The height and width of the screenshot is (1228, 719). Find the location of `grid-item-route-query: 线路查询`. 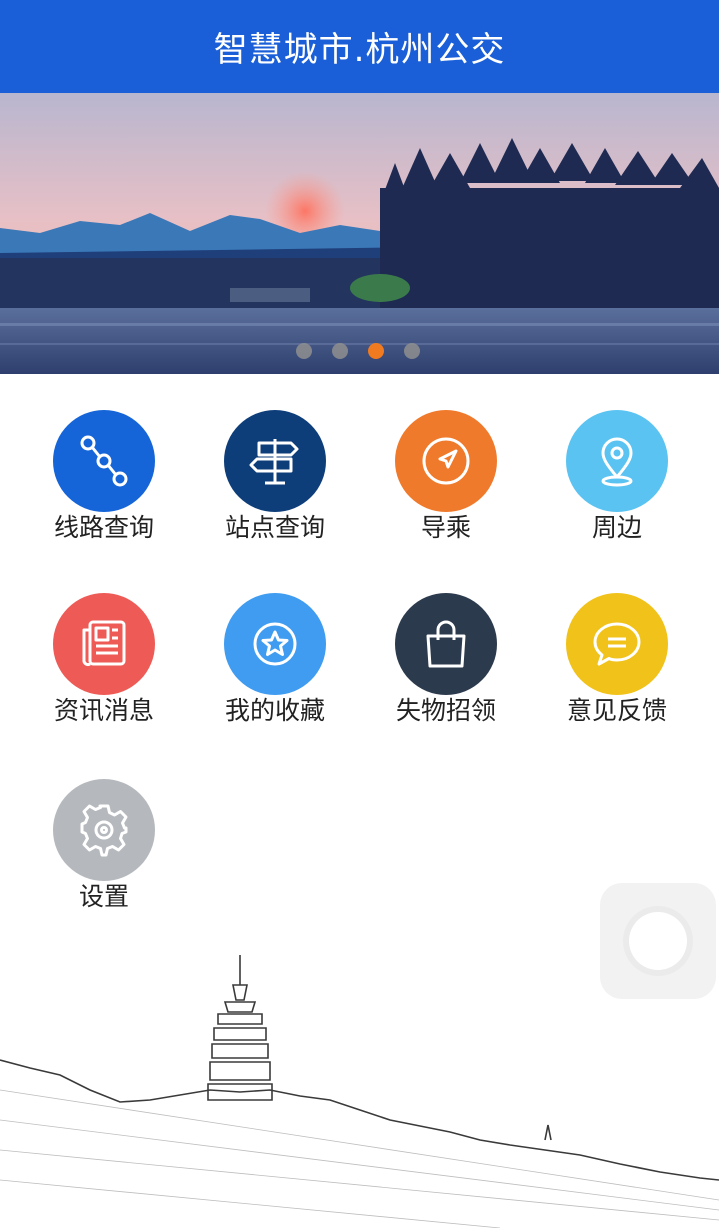

grid-item-route-query: 线路查询 is located at coordinates (104, 485).